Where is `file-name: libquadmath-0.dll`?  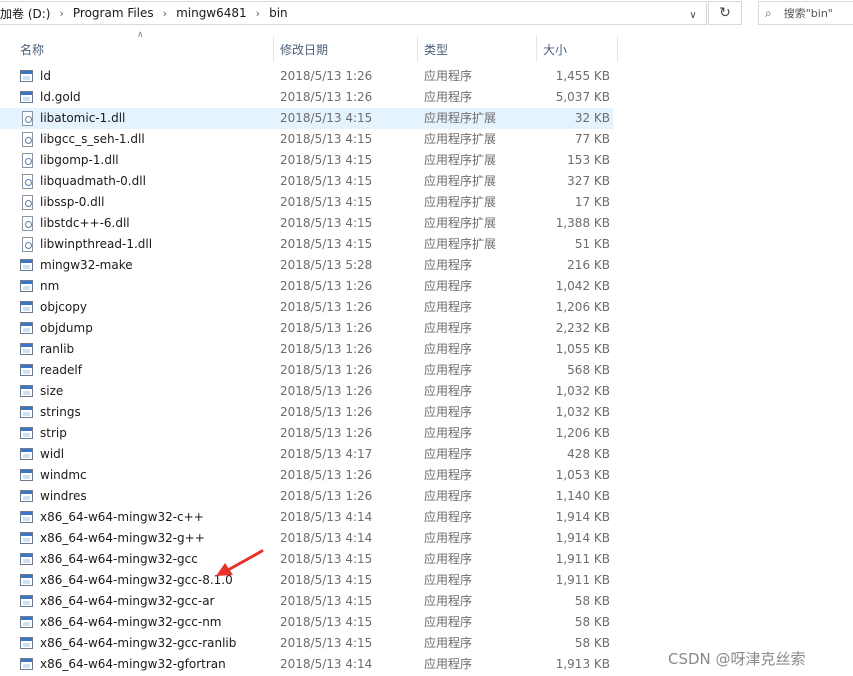
file-name: libquadmath-0.dll is located at coordinates (93, 181).